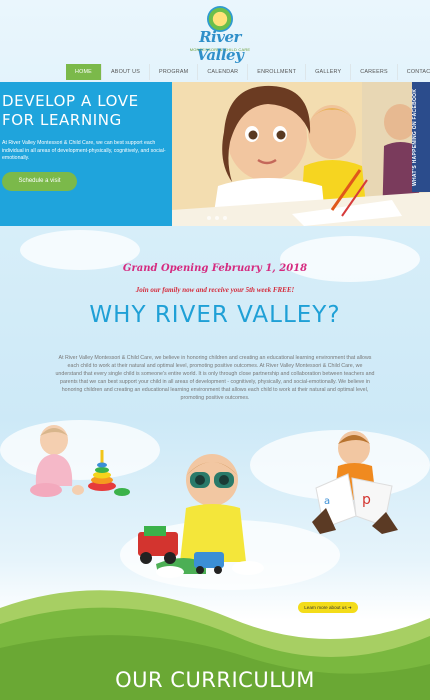 This screenshot has height=700, width=430. I want to click on toddler-reading-book-image: p a, so click(355, 482).